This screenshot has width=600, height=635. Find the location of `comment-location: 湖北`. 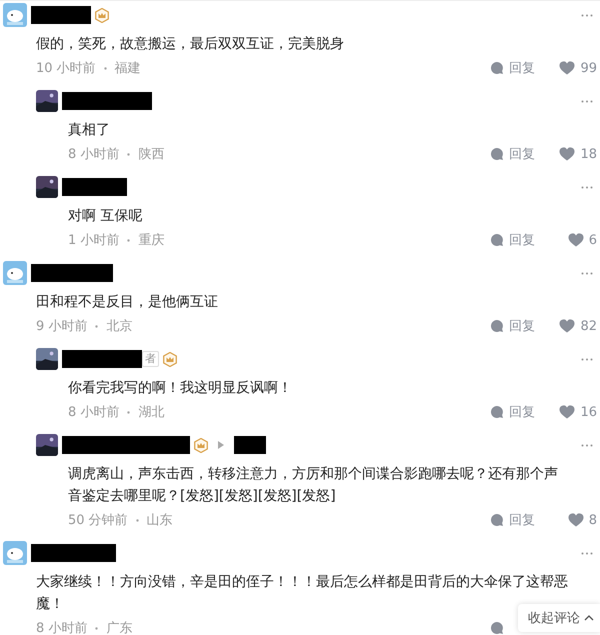

comment-location: 湖北 is located at coordinates (151, 412).